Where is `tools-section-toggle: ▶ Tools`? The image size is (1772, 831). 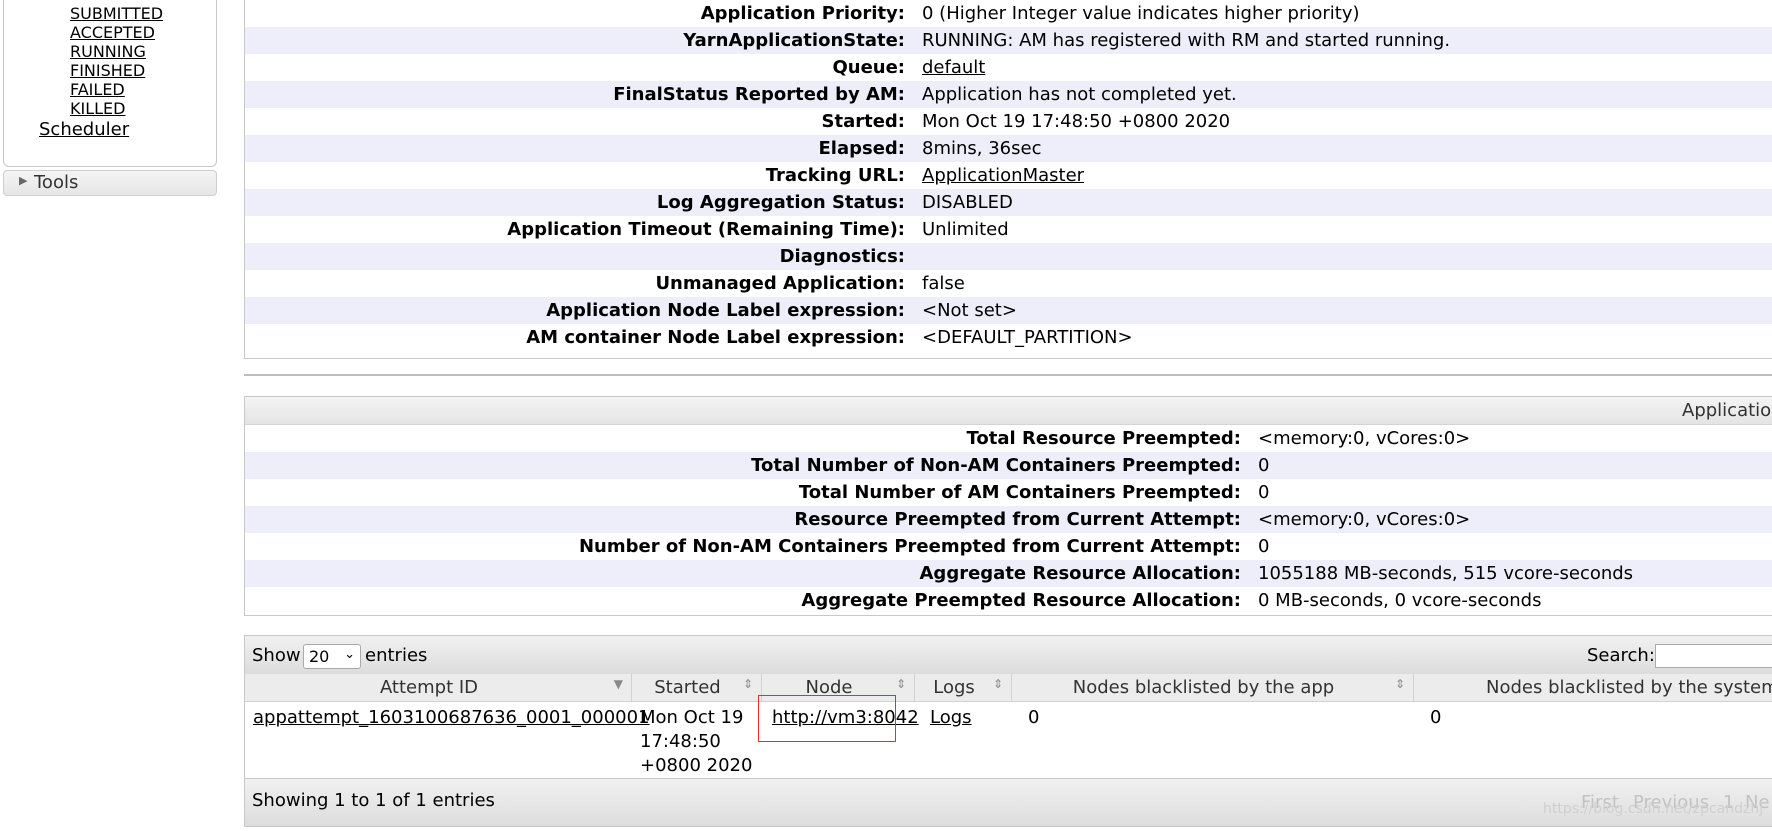 tools-section-toggle: ▶ Tools is located at coordinates (110, 183).